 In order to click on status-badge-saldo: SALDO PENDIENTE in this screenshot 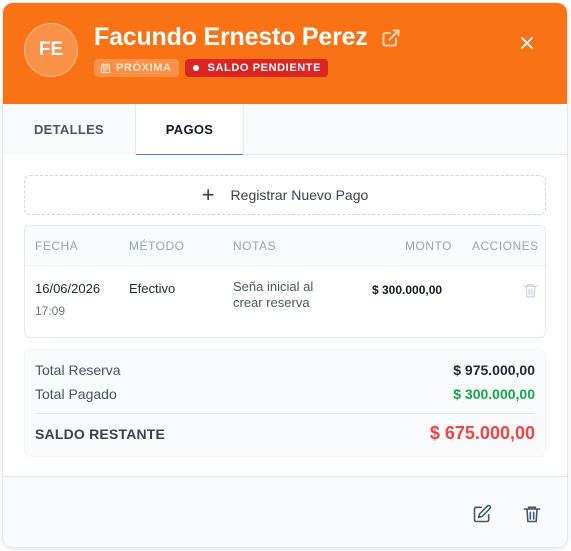, I will do `click(256, 68)`.